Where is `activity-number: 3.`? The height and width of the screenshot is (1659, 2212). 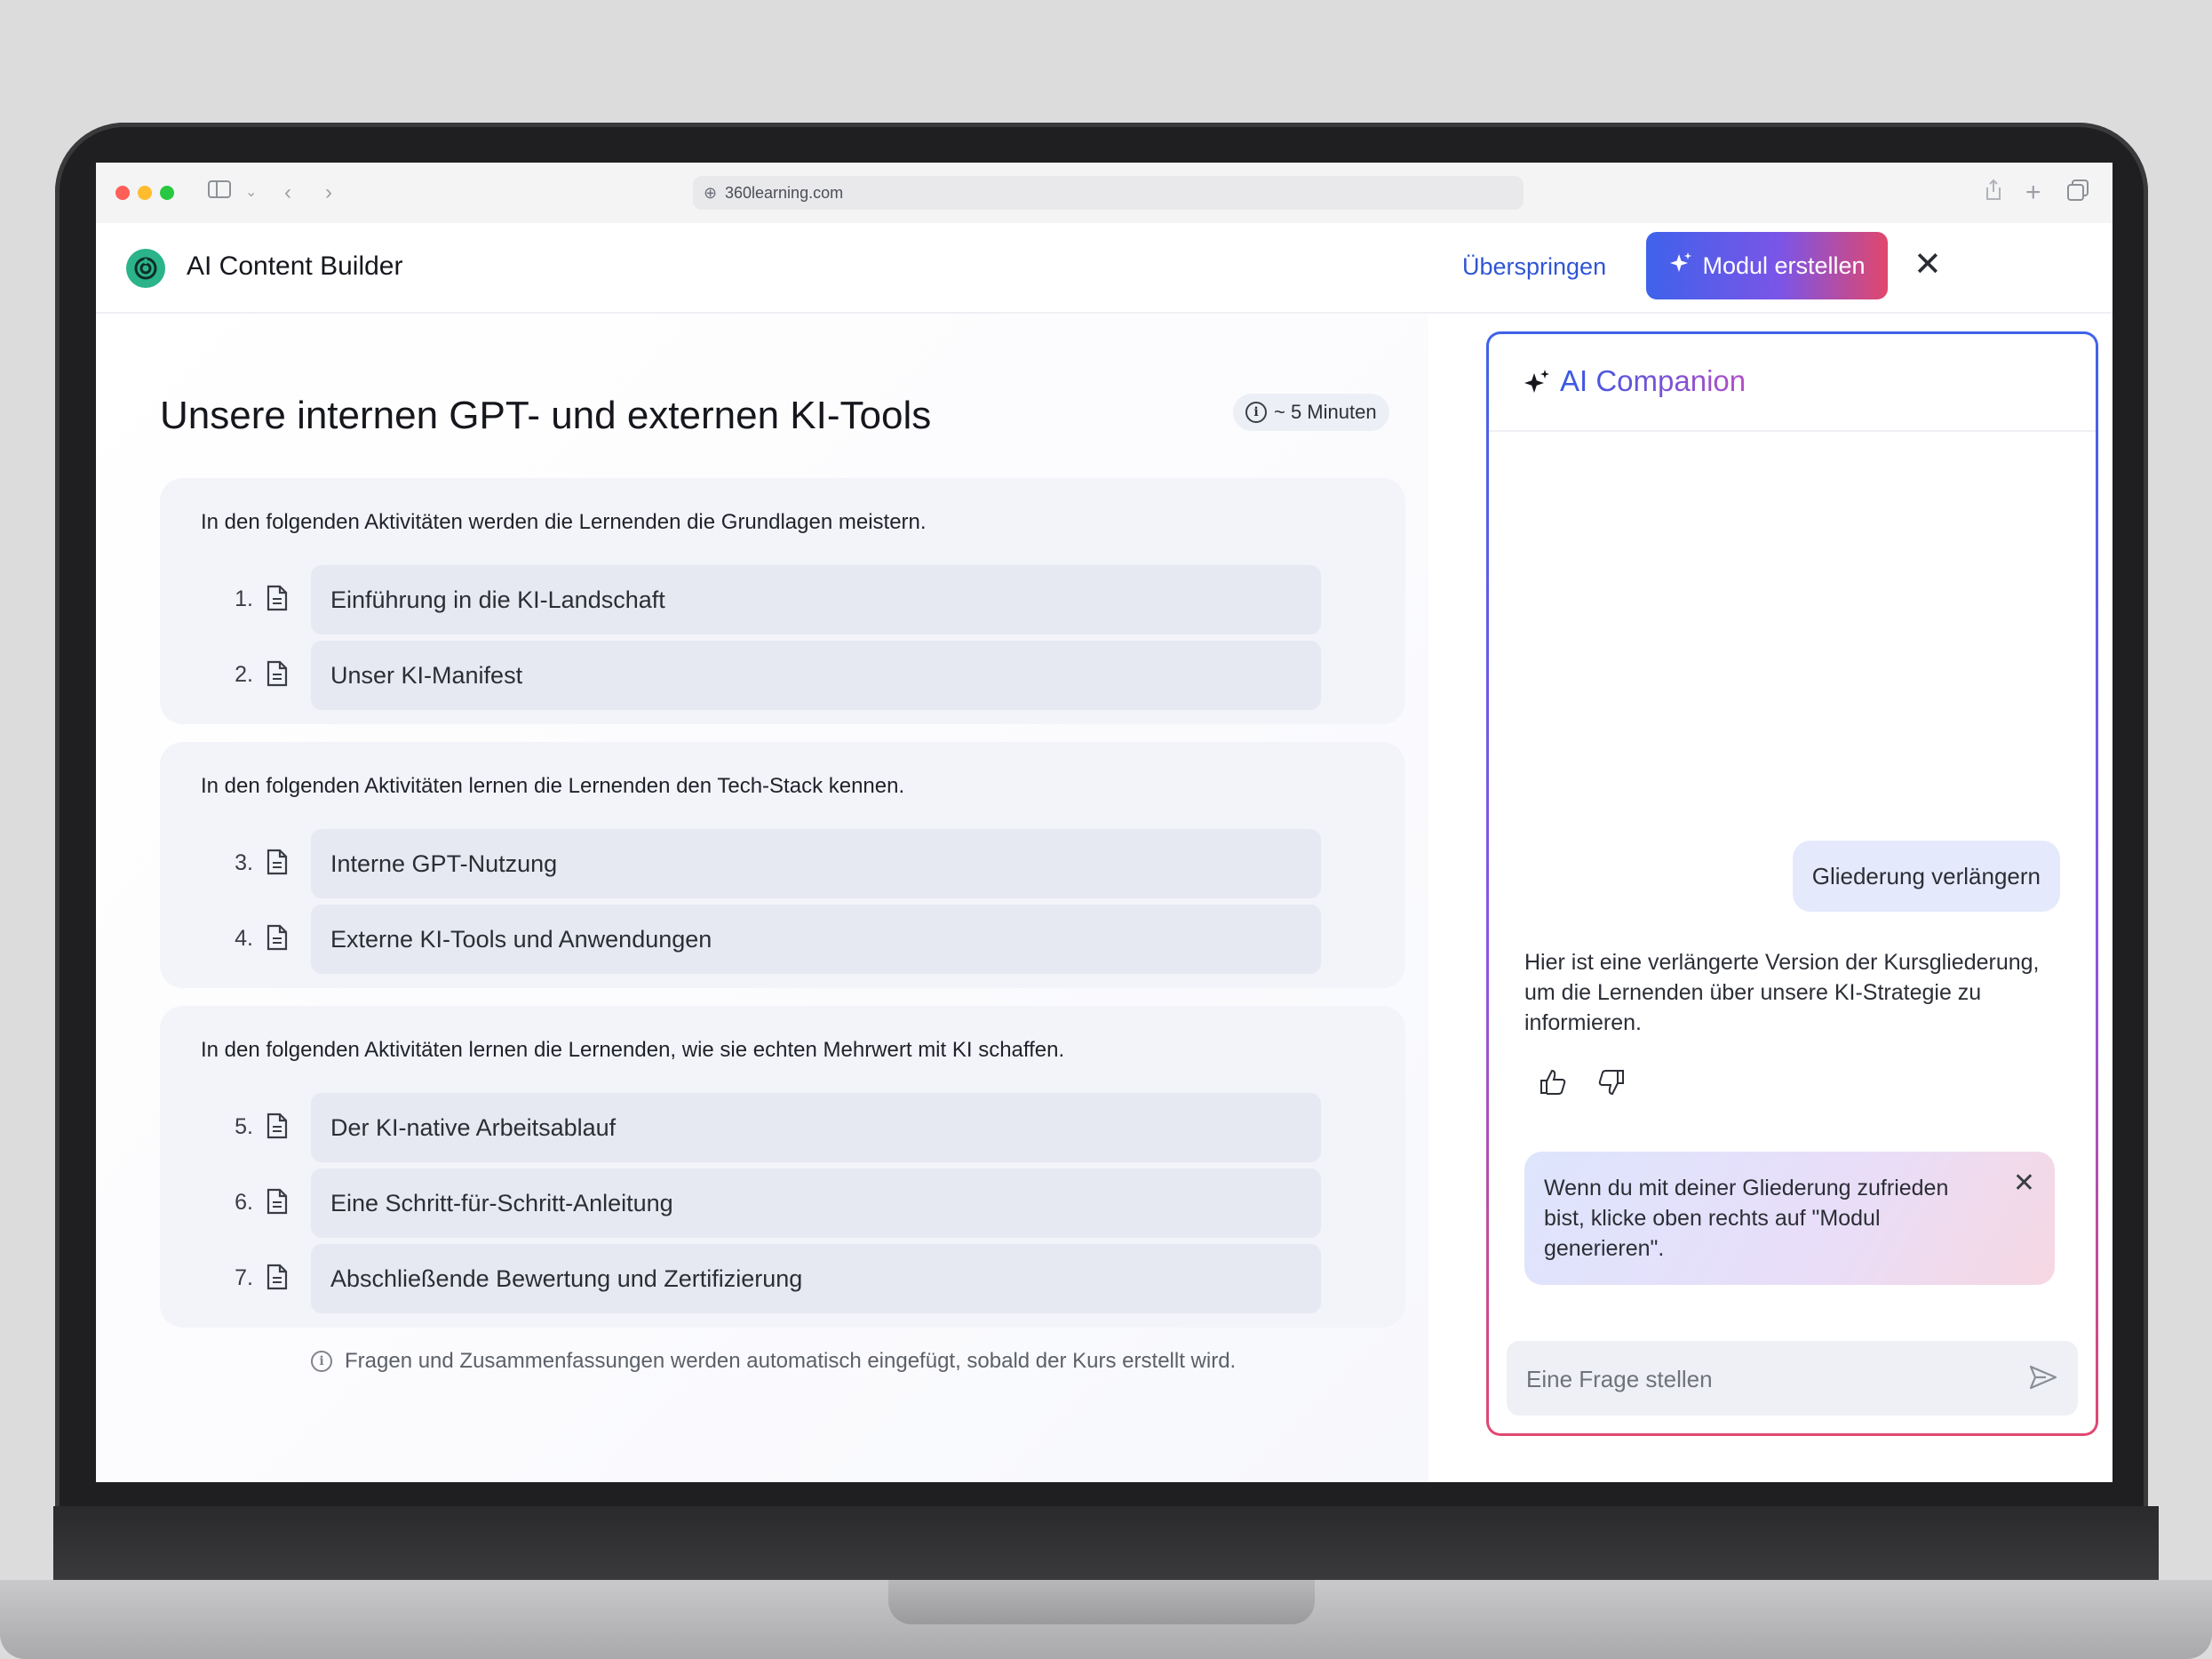
activity-number: 3. is located at coordinates (244, 863).